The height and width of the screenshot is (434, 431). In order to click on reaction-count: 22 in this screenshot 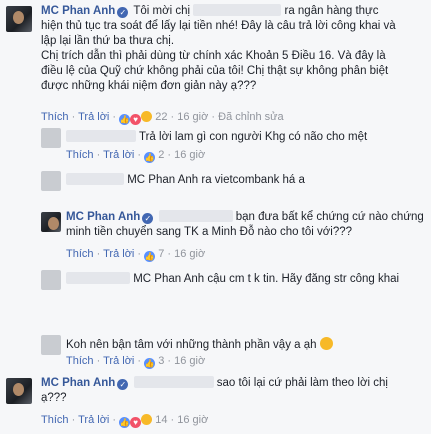, I will do `click(161, 117)`.